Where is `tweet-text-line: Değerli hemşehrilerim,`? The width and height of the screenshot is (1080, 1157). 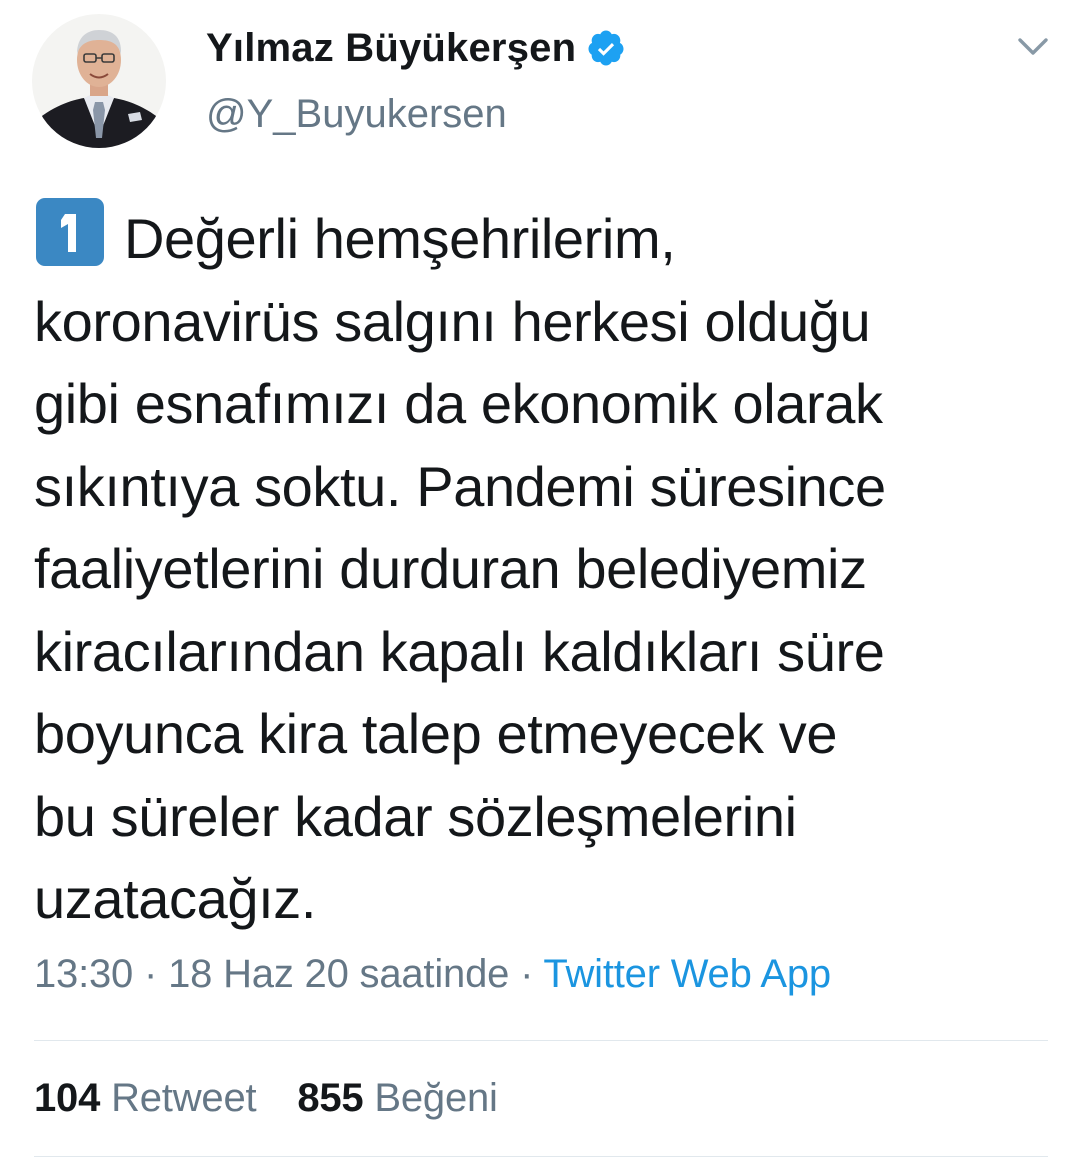 tweet-text-line: Değerli hemşehrilerim, is located at coordinates (549, 238).